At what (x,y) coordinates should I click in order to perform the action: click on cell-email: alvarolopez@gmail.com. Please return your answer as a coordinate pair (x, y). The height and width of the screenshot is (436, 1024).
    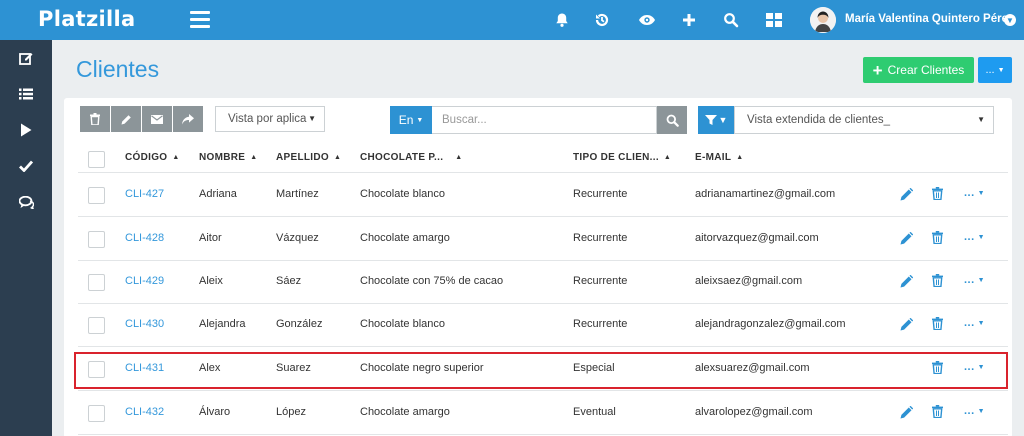
    Looking at the image, I should click on (754, 412).